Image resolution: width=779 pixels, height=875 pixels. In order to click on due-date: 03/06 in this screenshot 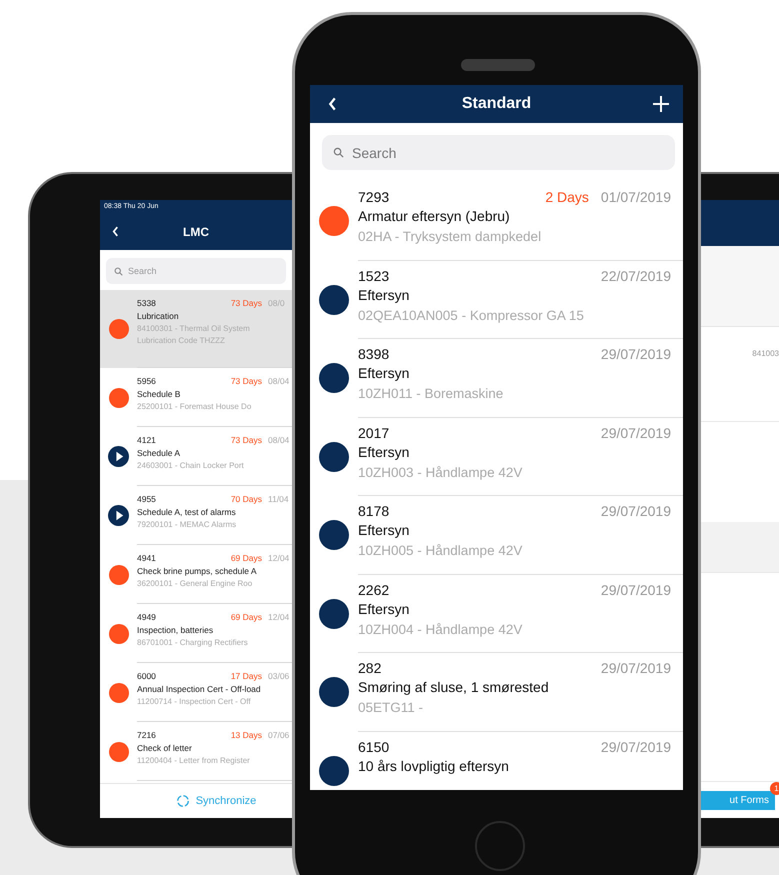, I will do `click(279, 676)`.